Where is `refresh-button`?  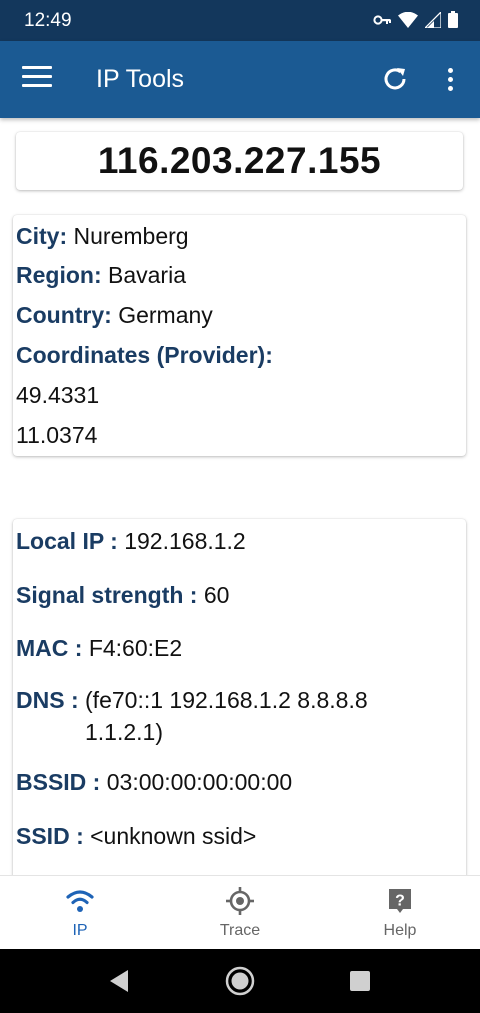 refresh-button is located at coordinates (395, 79).